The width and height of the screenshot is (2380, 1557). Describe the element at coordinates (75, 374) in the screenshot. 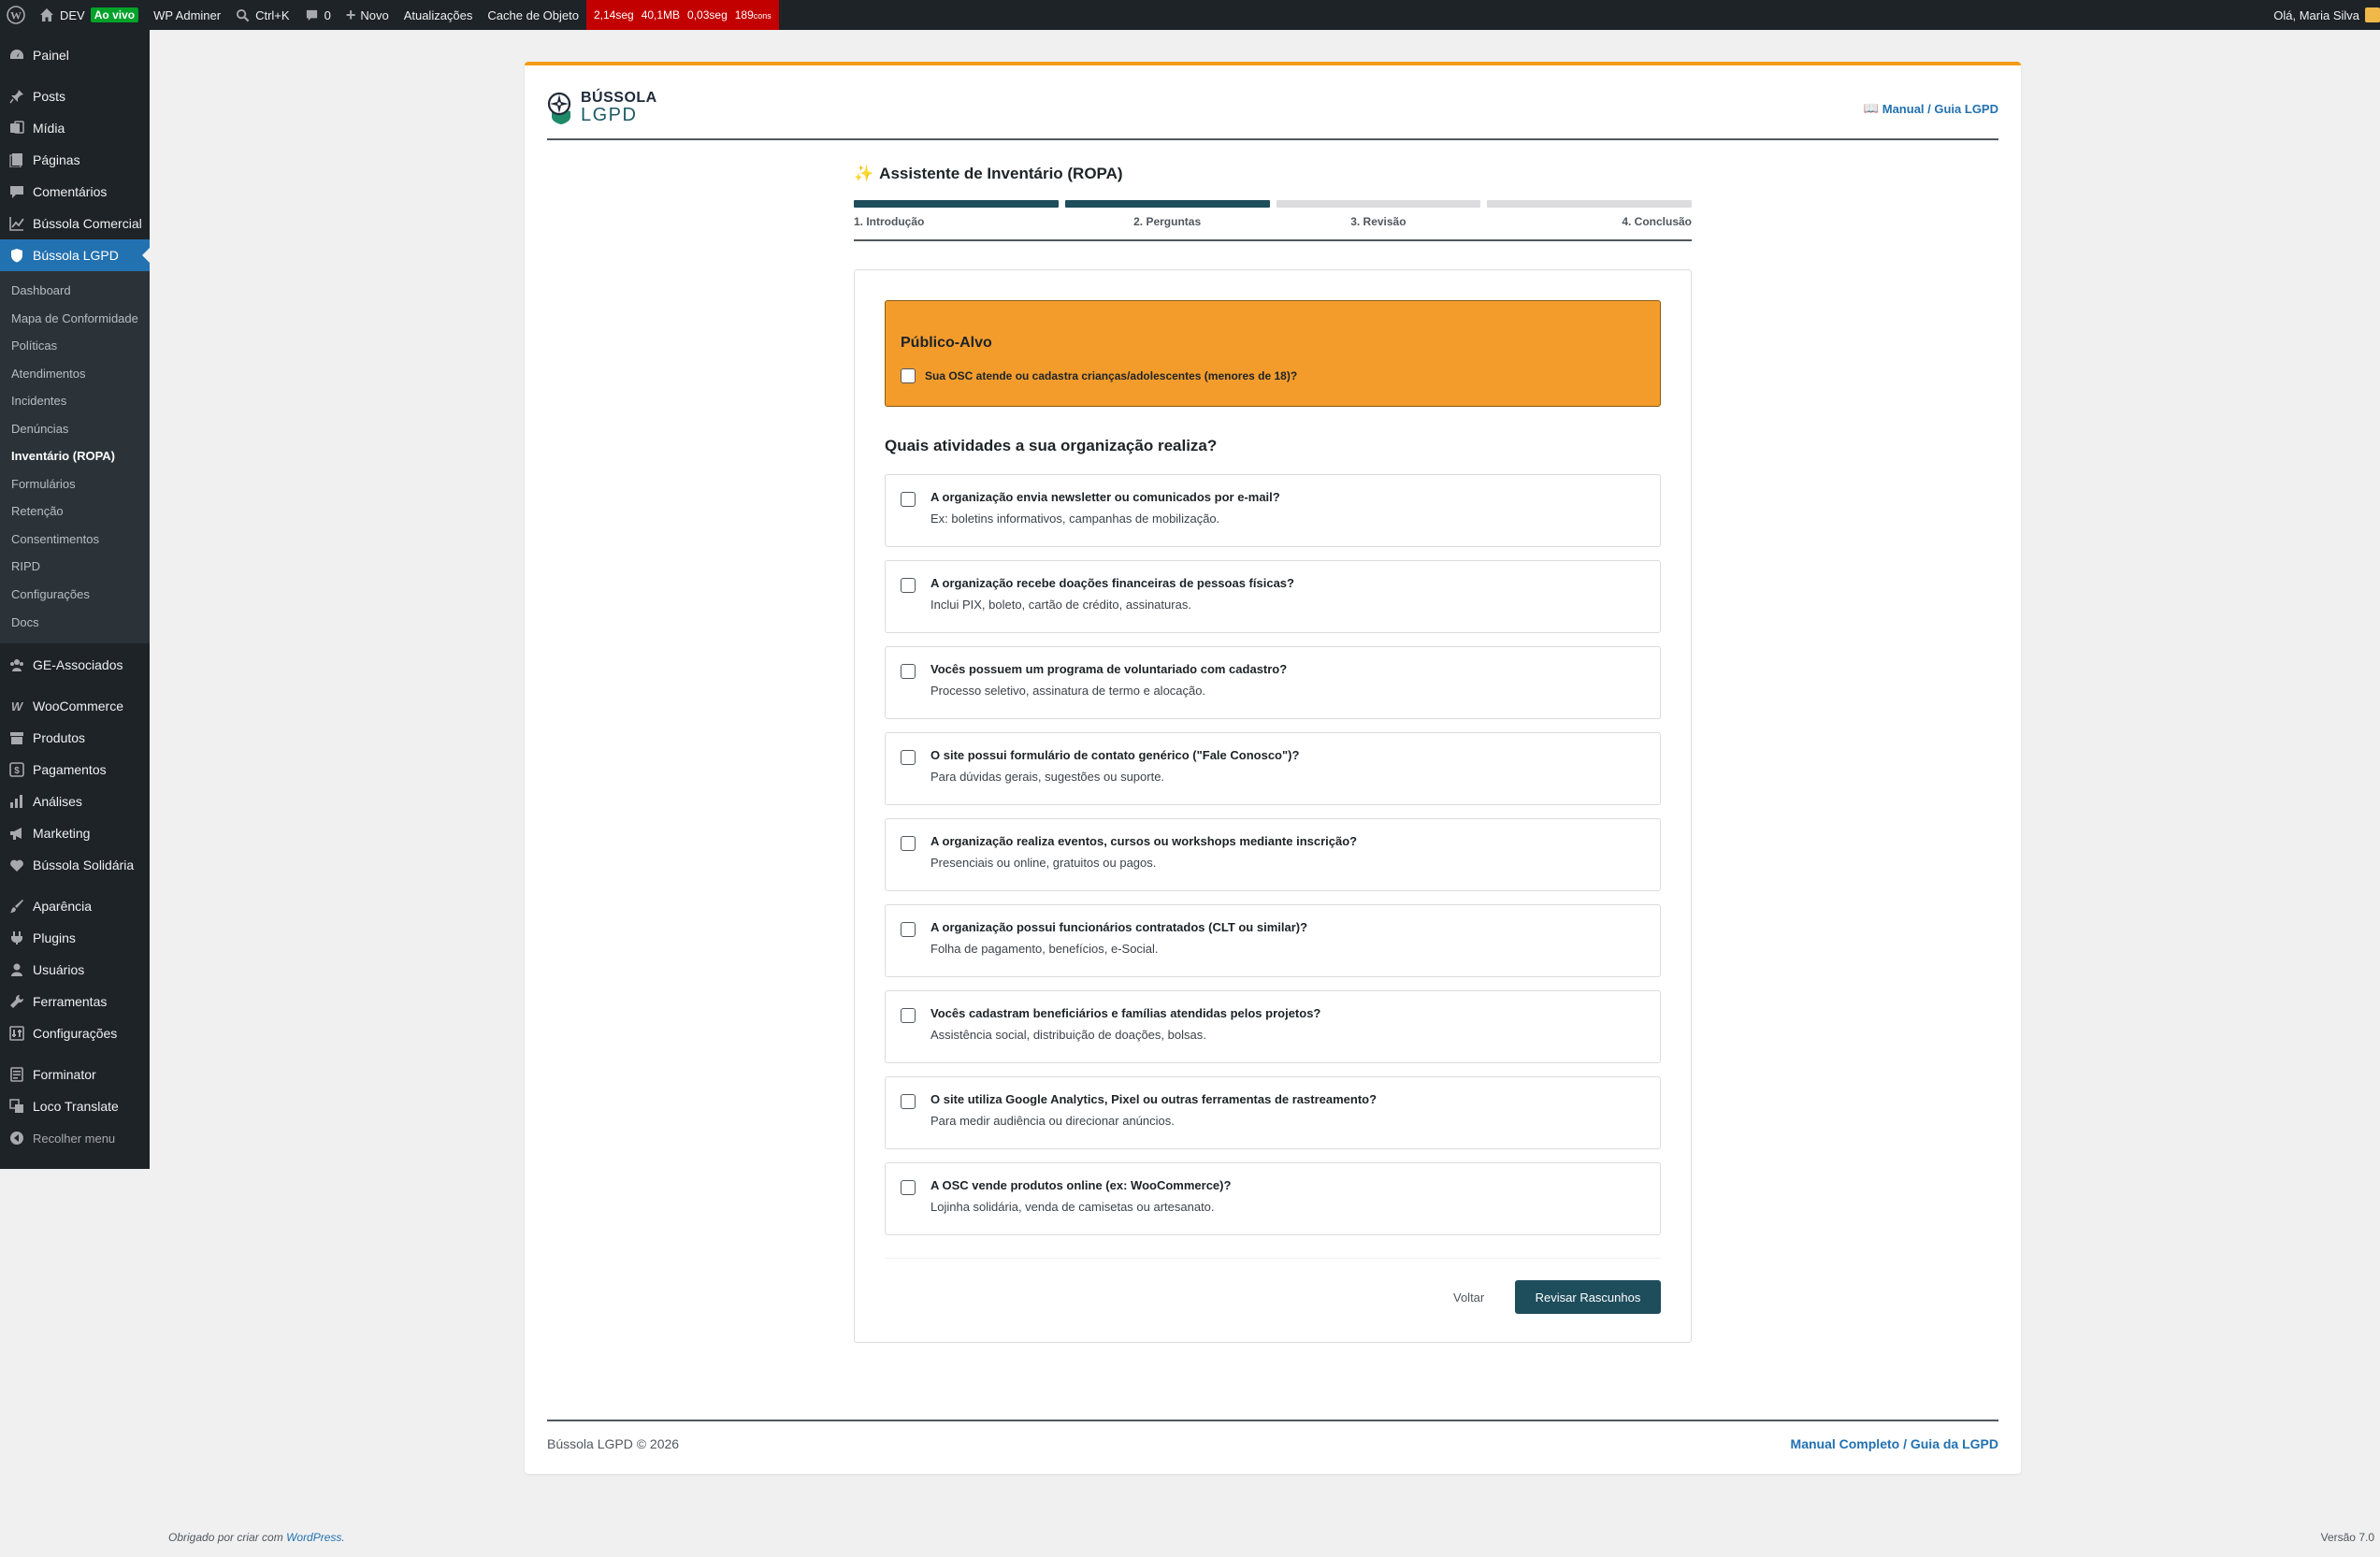

I see `submenu-item-atendimentos: Atendimentos` at that location.